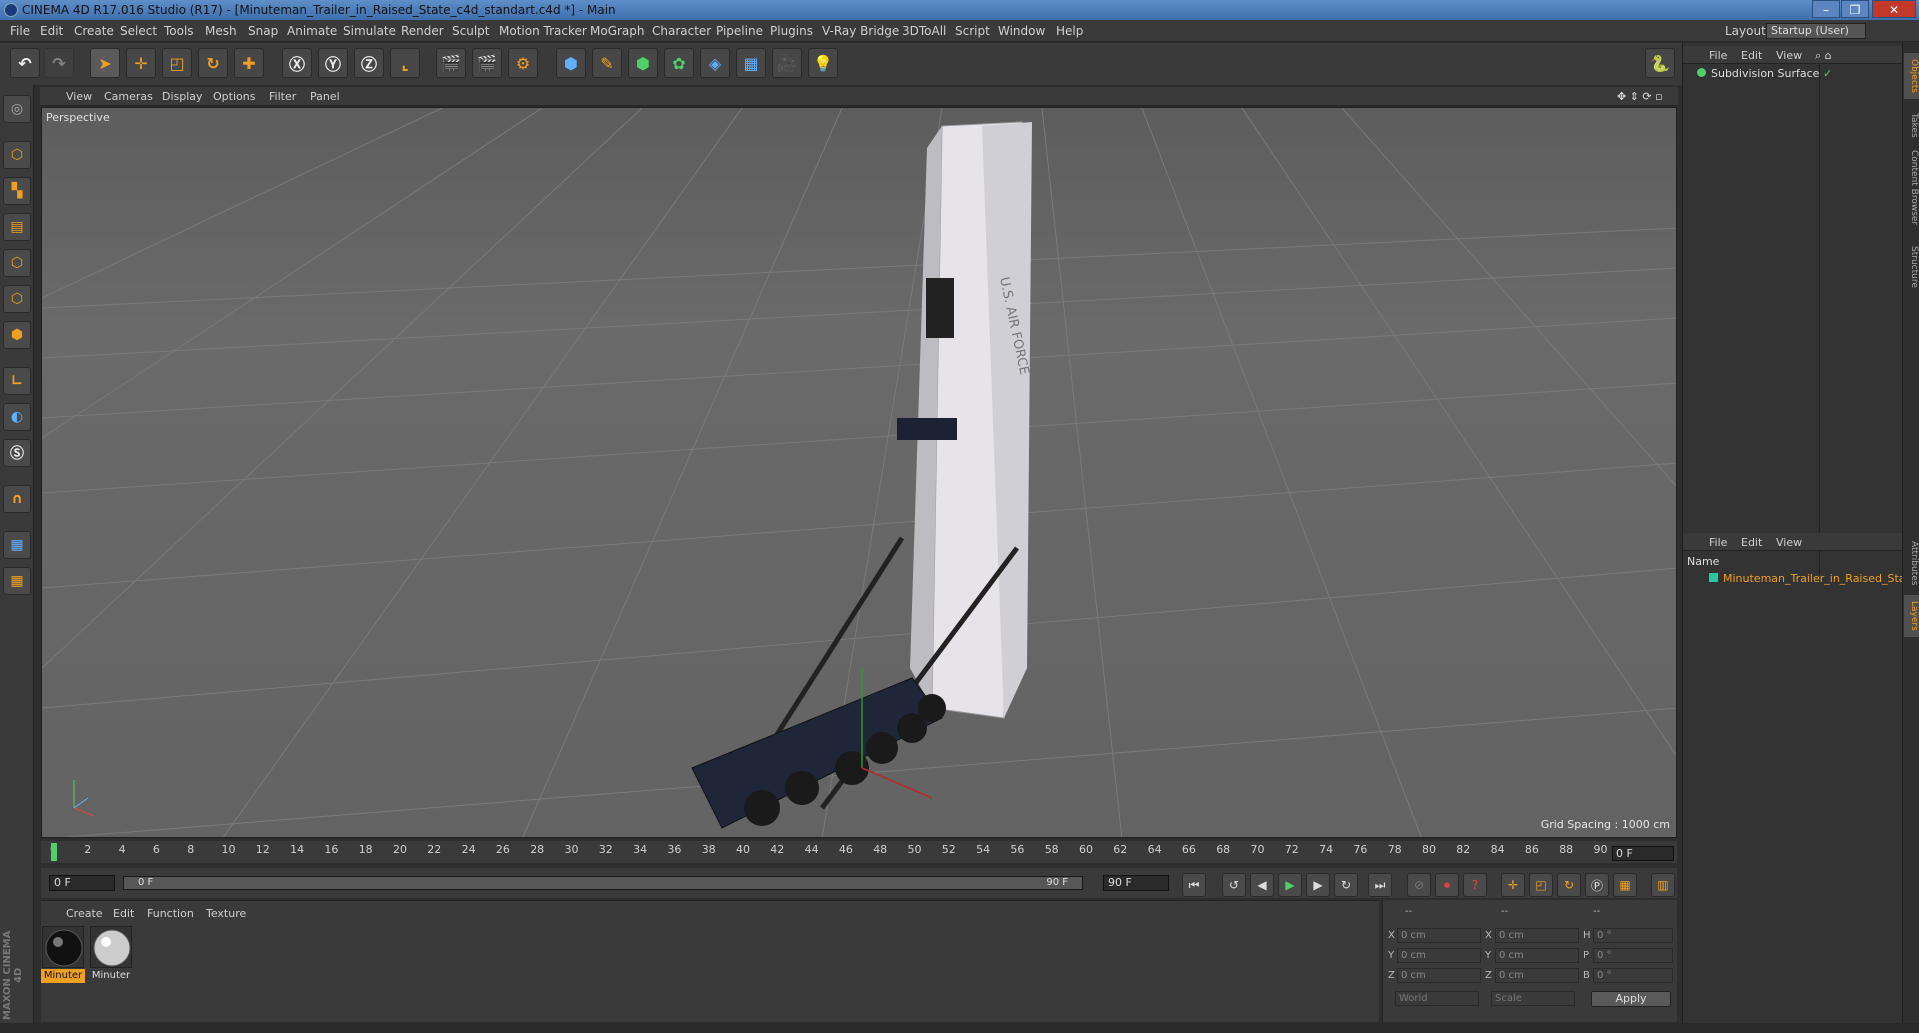  I want to click on points-mode-icon: ⬡, so click(17, 263).